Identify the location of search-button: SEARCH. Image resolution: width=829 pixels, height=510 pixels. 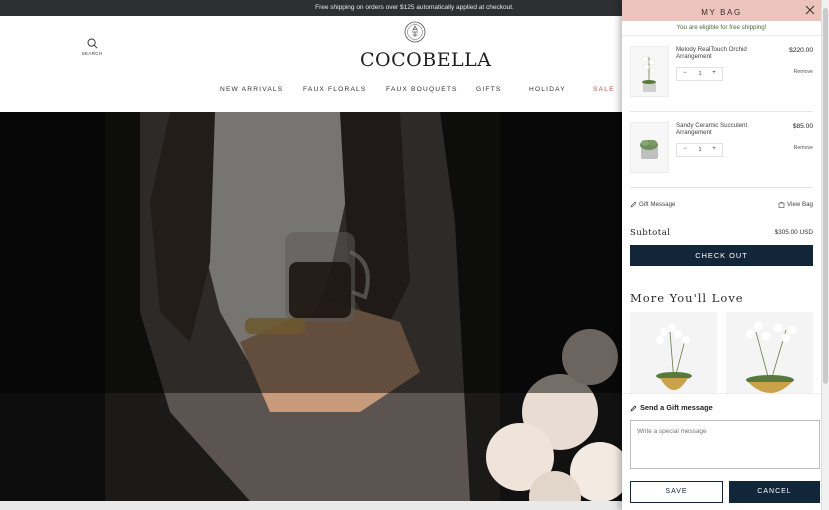
(92, 47).